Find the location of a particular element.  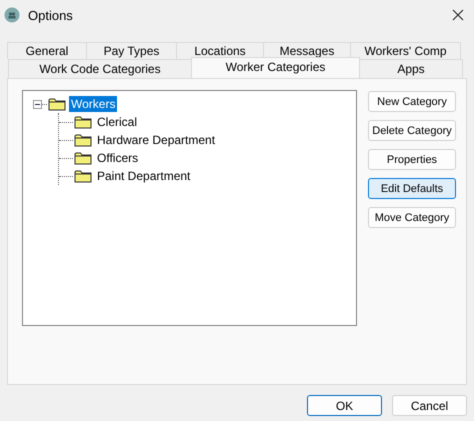

category-button: Move Category is located at coordinates (412, 217).